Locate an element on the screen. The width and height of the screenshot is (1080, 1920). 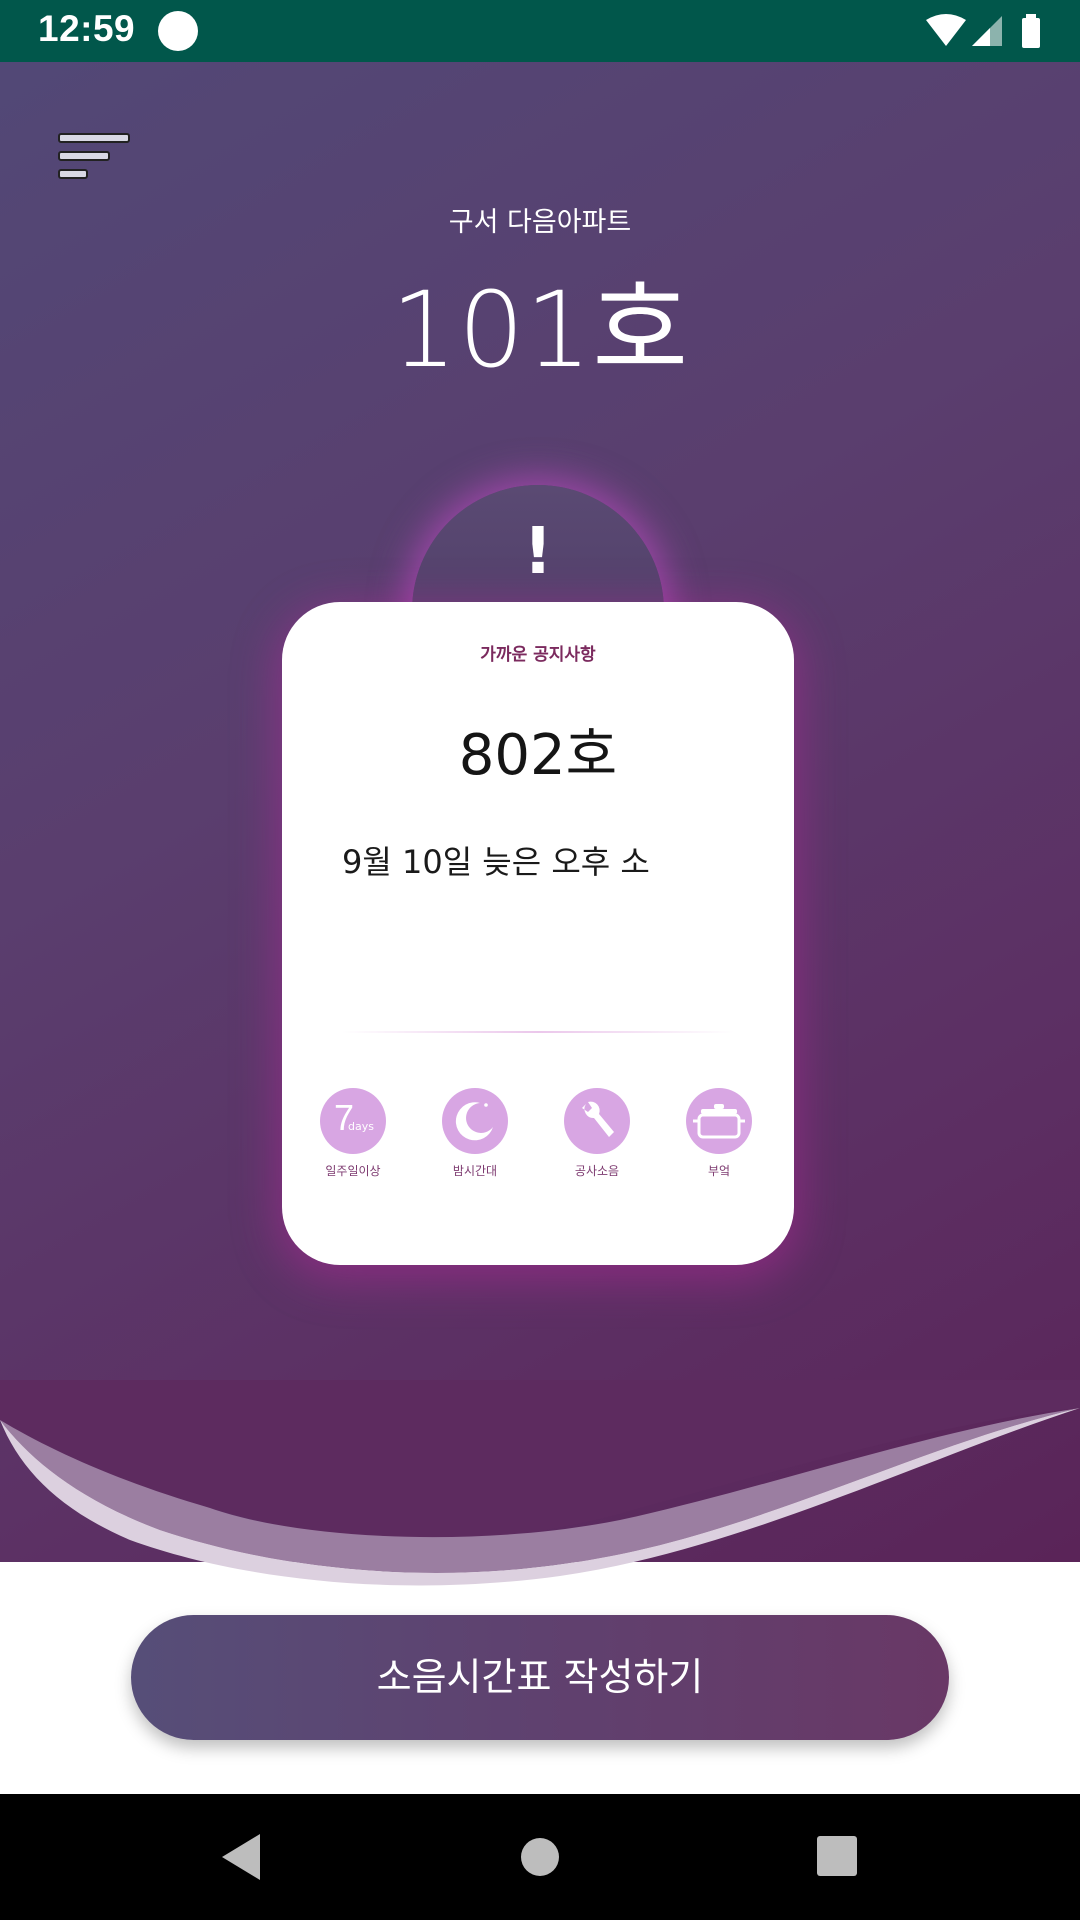
menu-icon is located at coordinates (95, 158).